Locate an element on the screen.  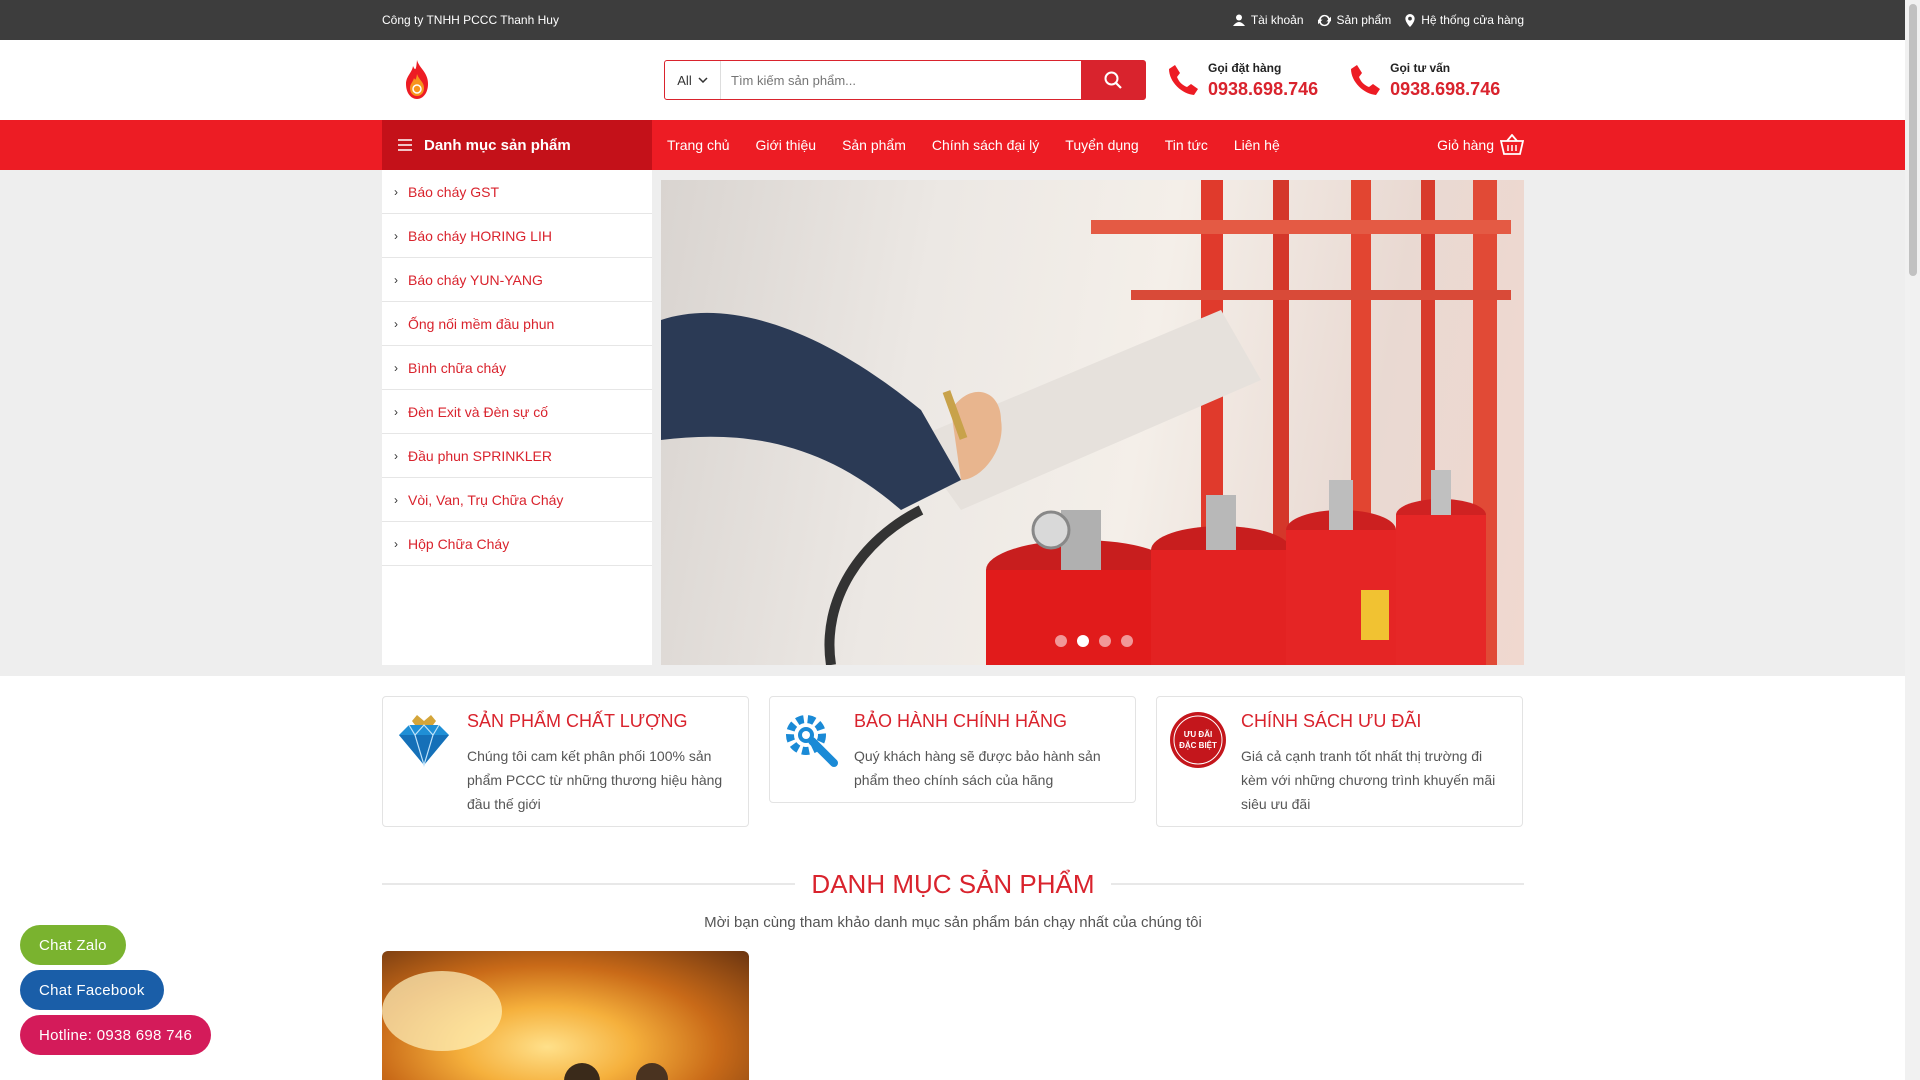
hamburger-icon is located at coordinates (405, 145).